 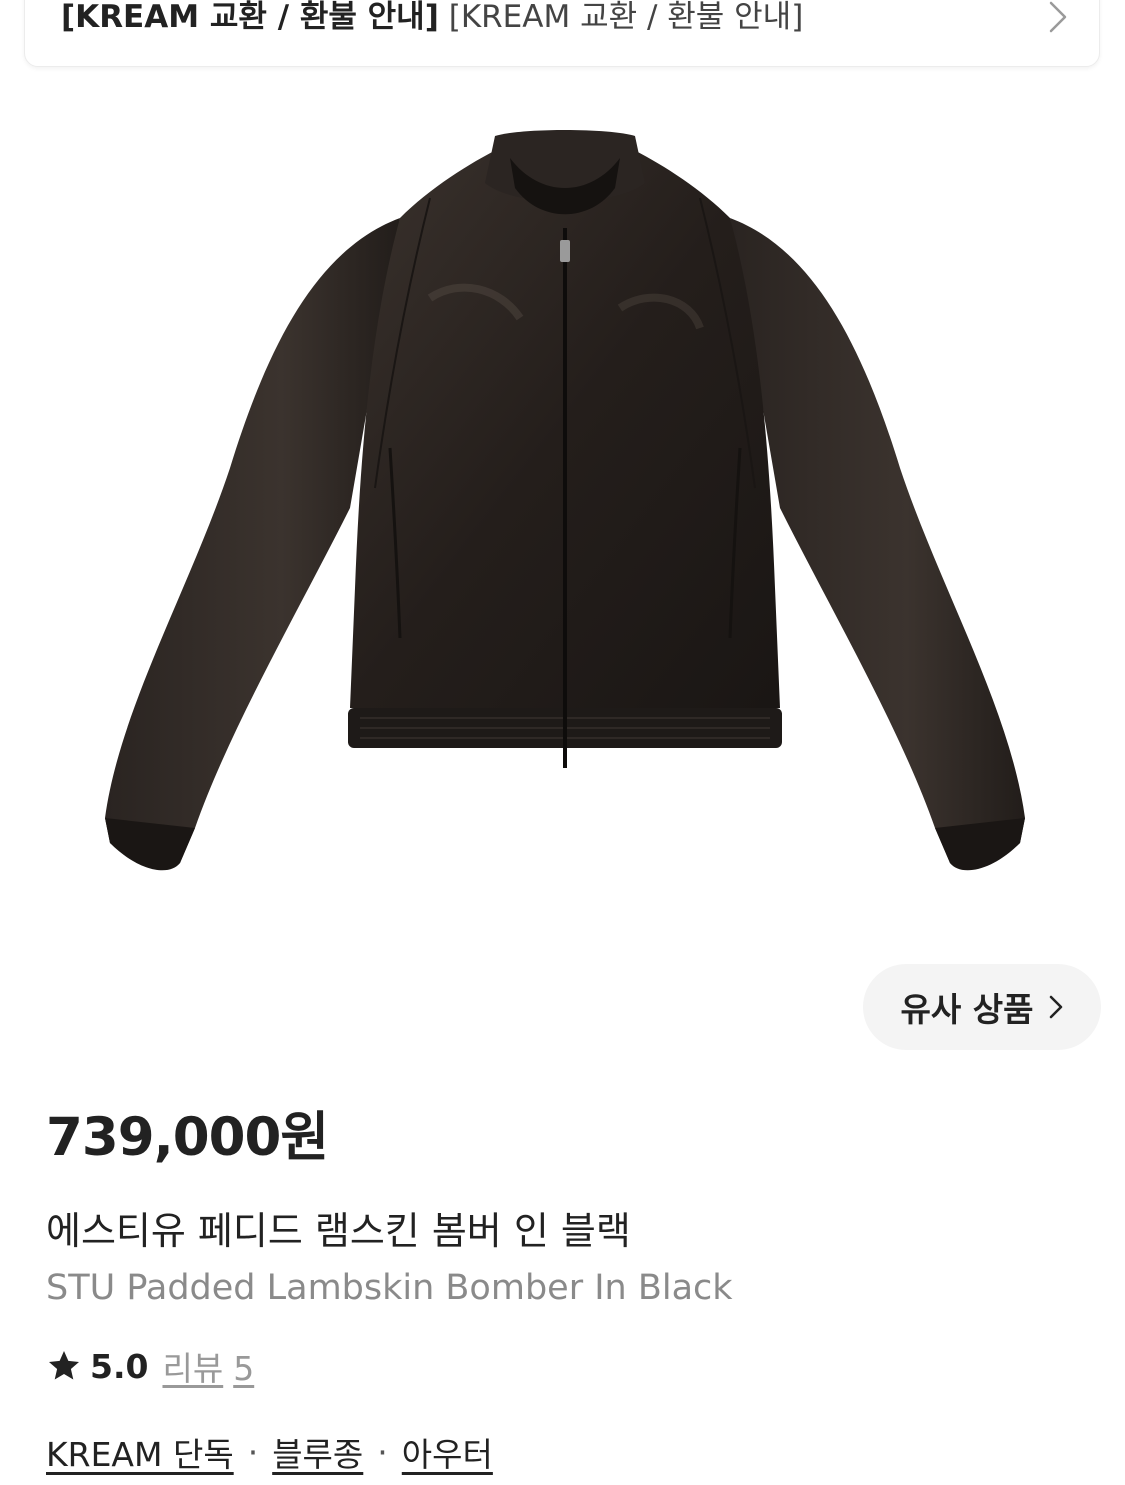 I want to click on notice-text: [KREAM 교환 / 환불 안내] [KREAM 교환 / 환불 안내], so click(x=432, y=18).